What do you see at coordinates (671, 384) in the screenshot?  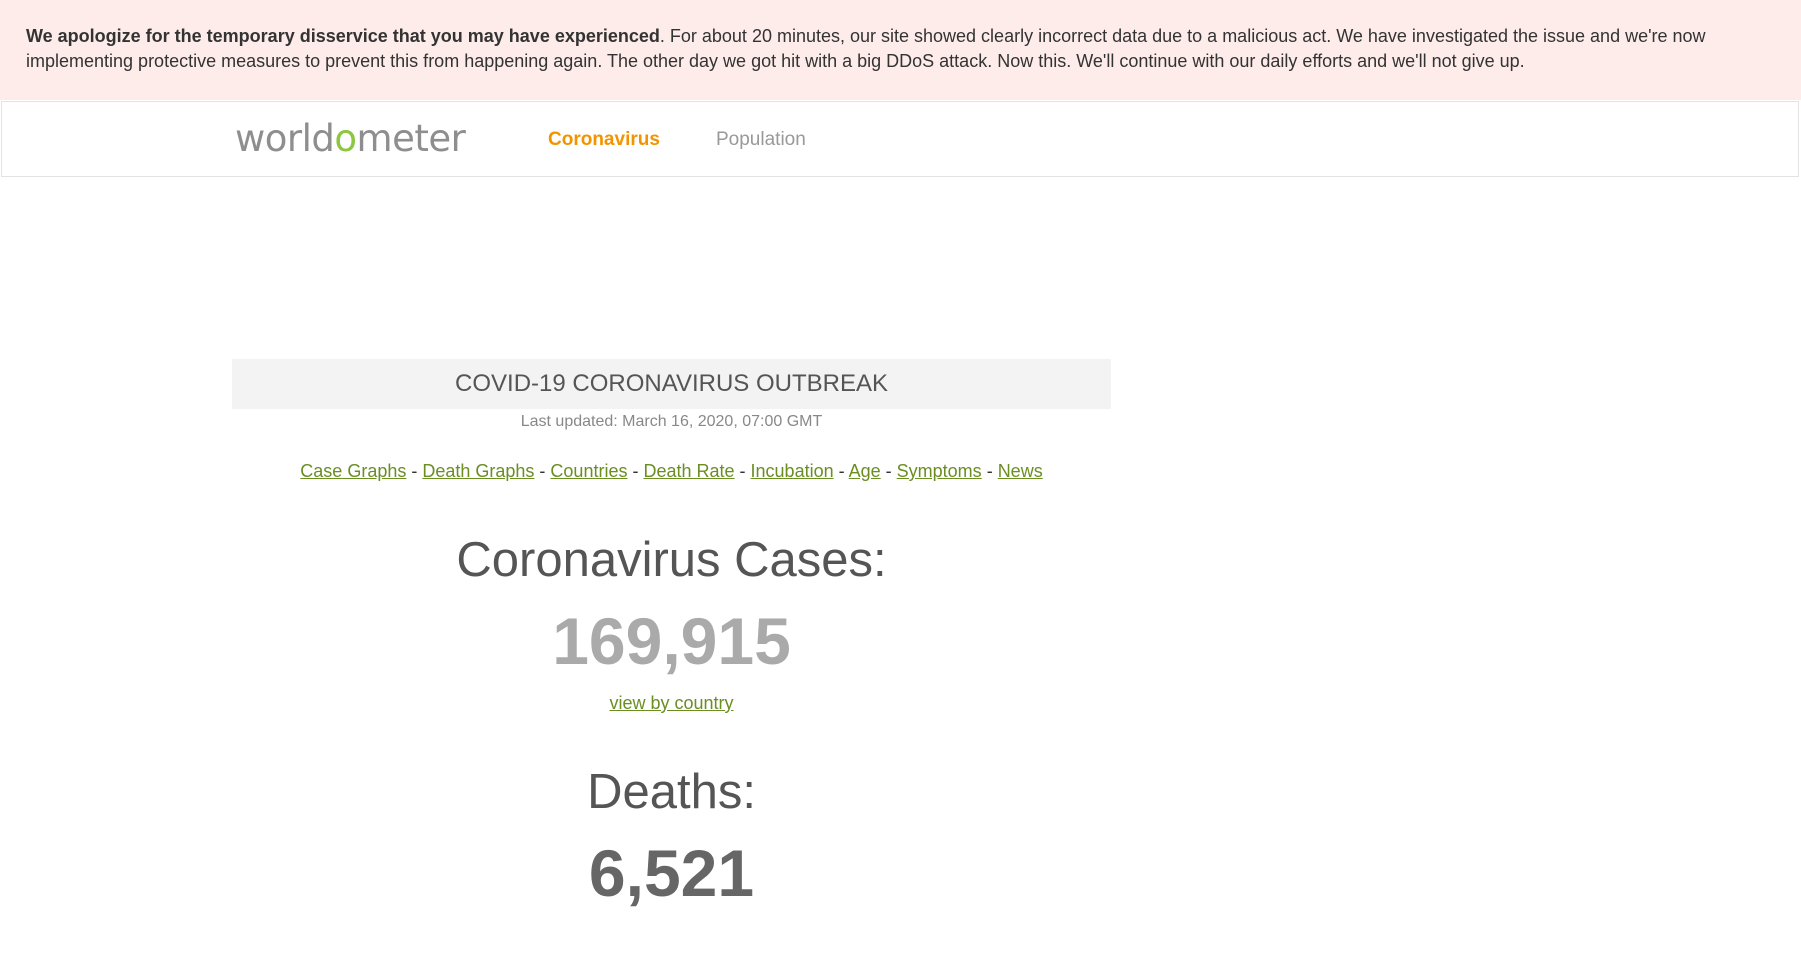 I see `page-title: COVID-19 CORONAVIRUS OUTBREAK` at bounding box center [671, 384].